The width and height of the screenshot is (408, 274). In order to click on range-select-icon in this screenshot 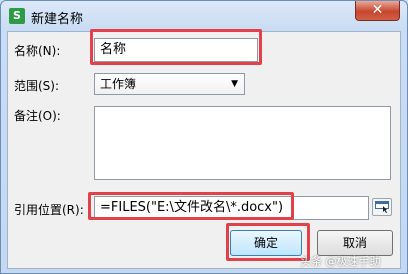, I will do `click(382, 207)`.